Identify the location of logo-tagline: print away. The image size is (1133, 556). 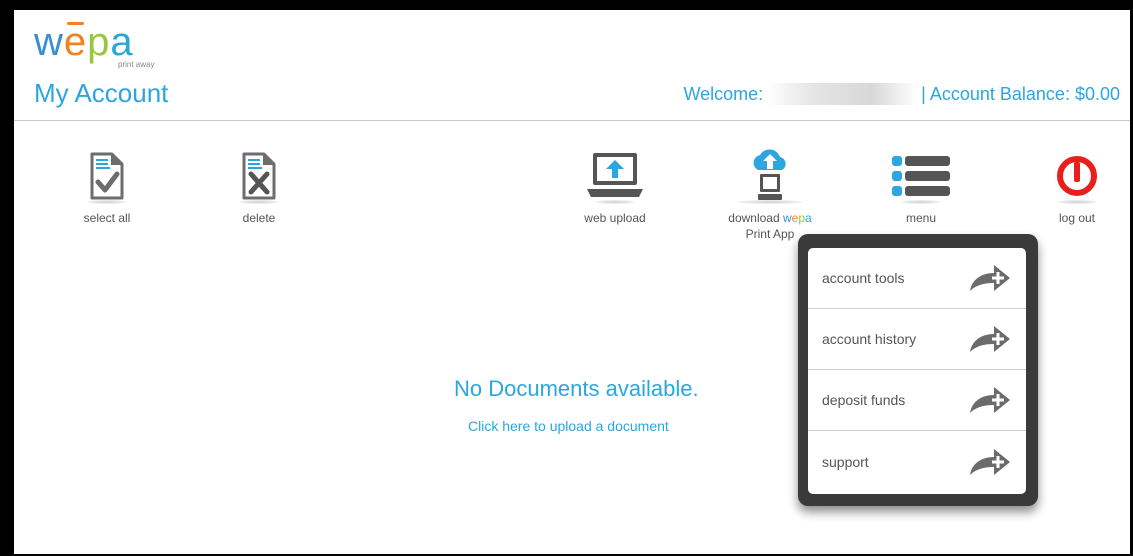
(136, 64).